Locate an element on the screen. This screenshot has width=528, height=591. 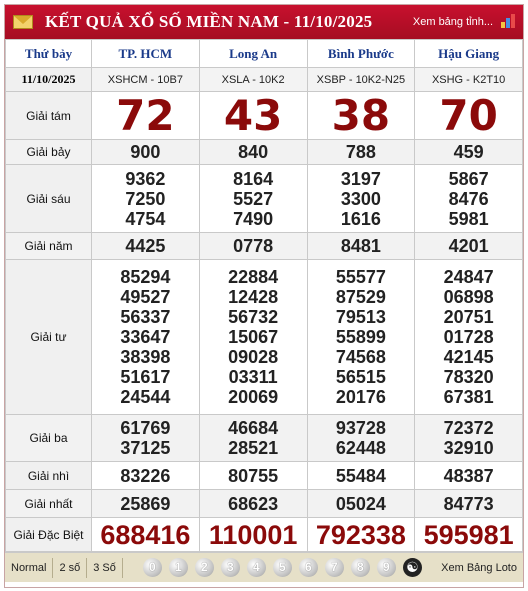
prize-number: 05024 is located at coordinates (360, 503).